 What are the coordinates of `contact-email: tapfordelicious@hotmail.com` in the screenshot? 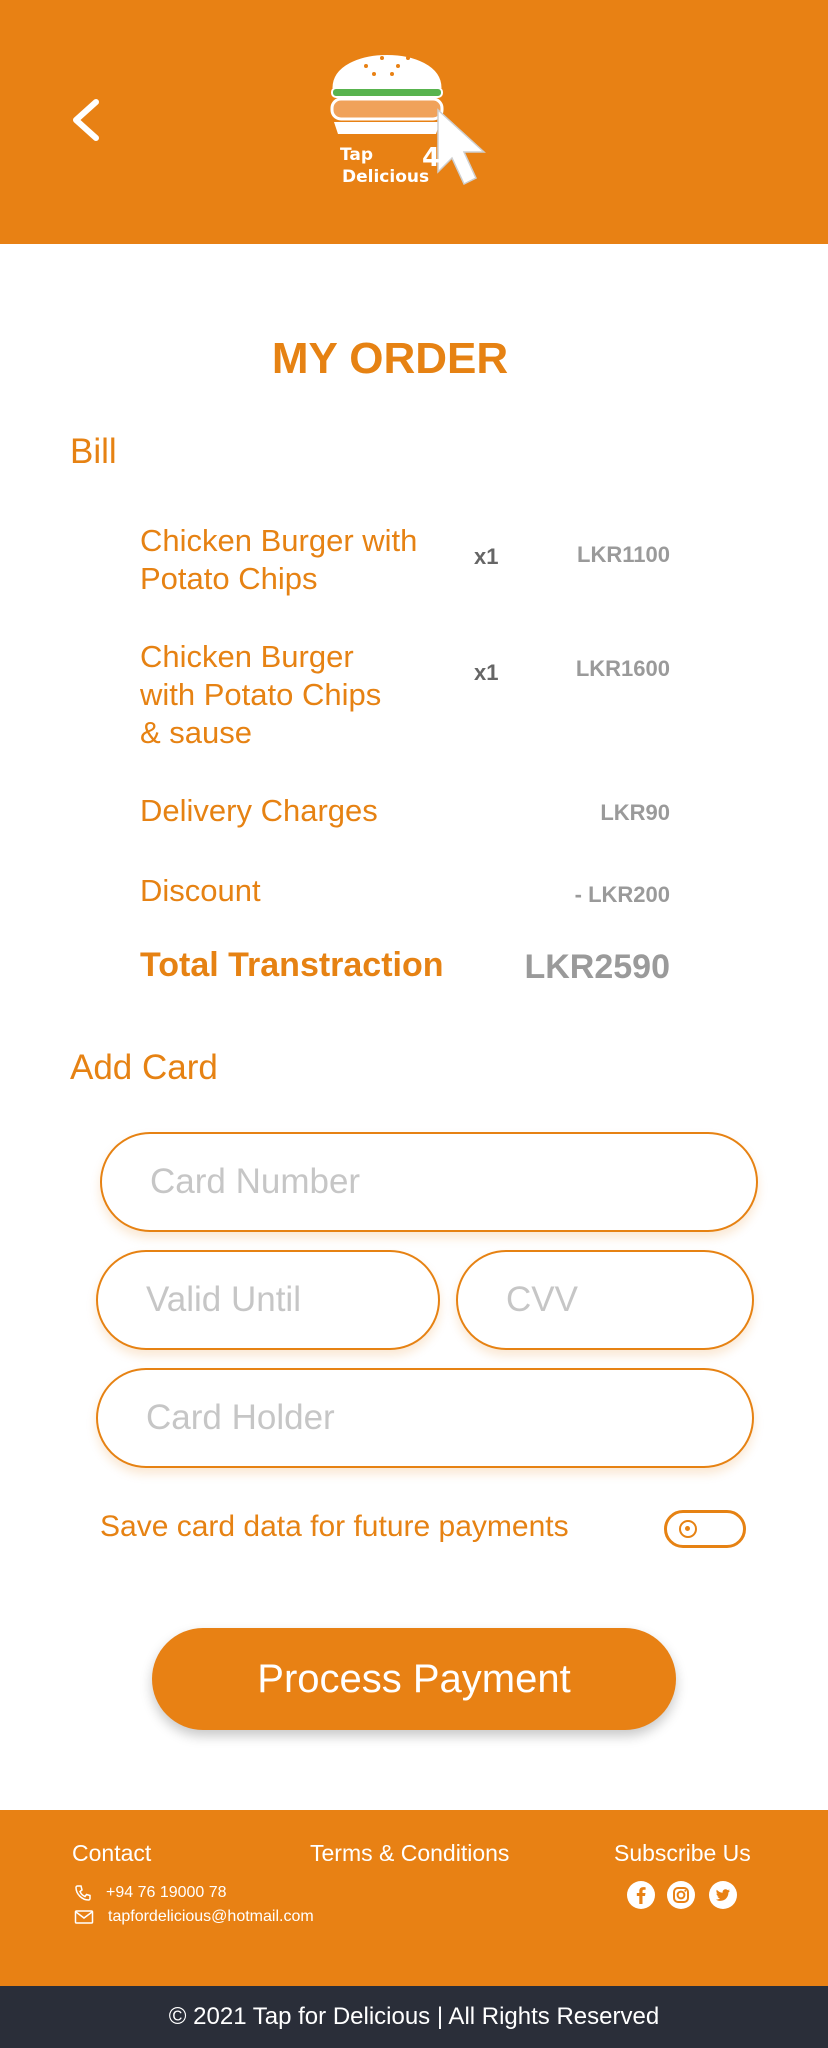 It's located at (194, 1917).